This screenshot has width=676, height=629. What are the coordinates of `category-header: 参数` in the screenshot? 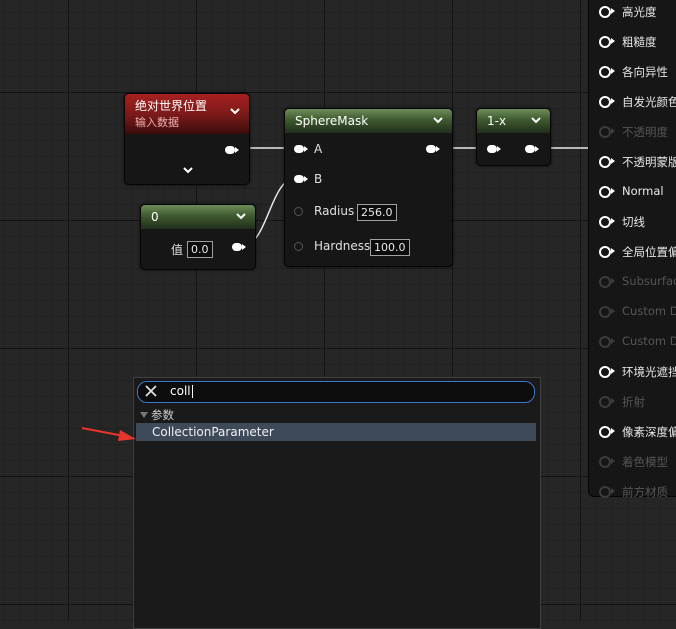 It's located at (157, 415).